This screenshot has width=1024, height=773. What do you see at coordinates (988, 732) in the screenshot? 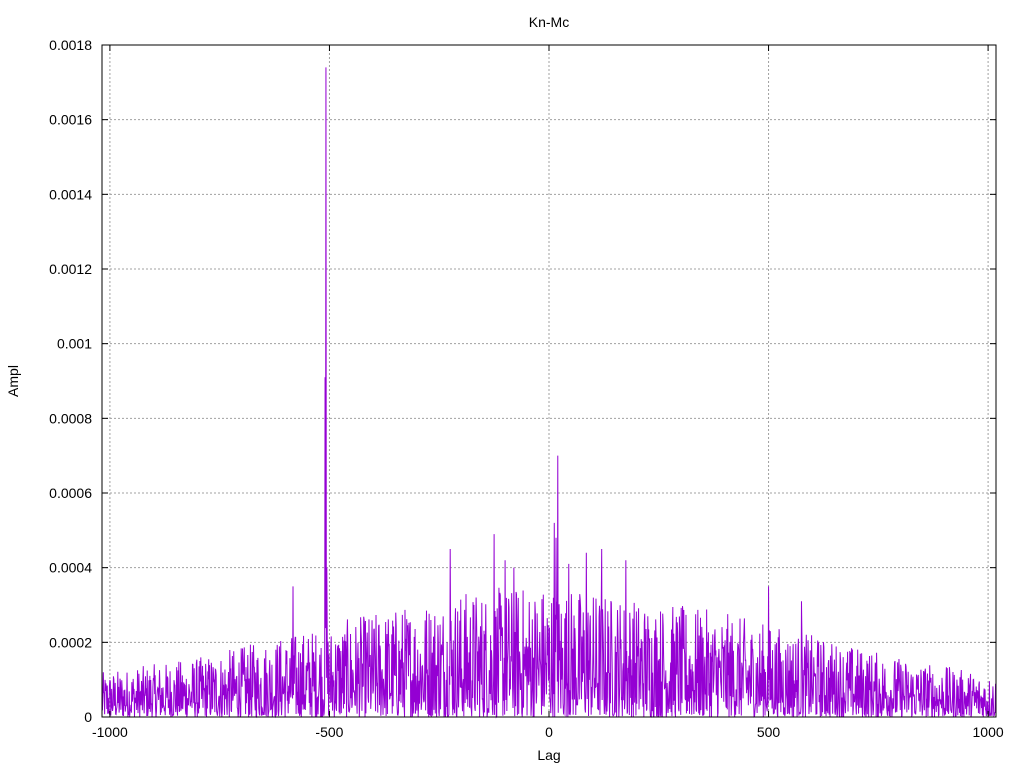
I see `x-tick-label: 1000` at bounding box center [988, 732].